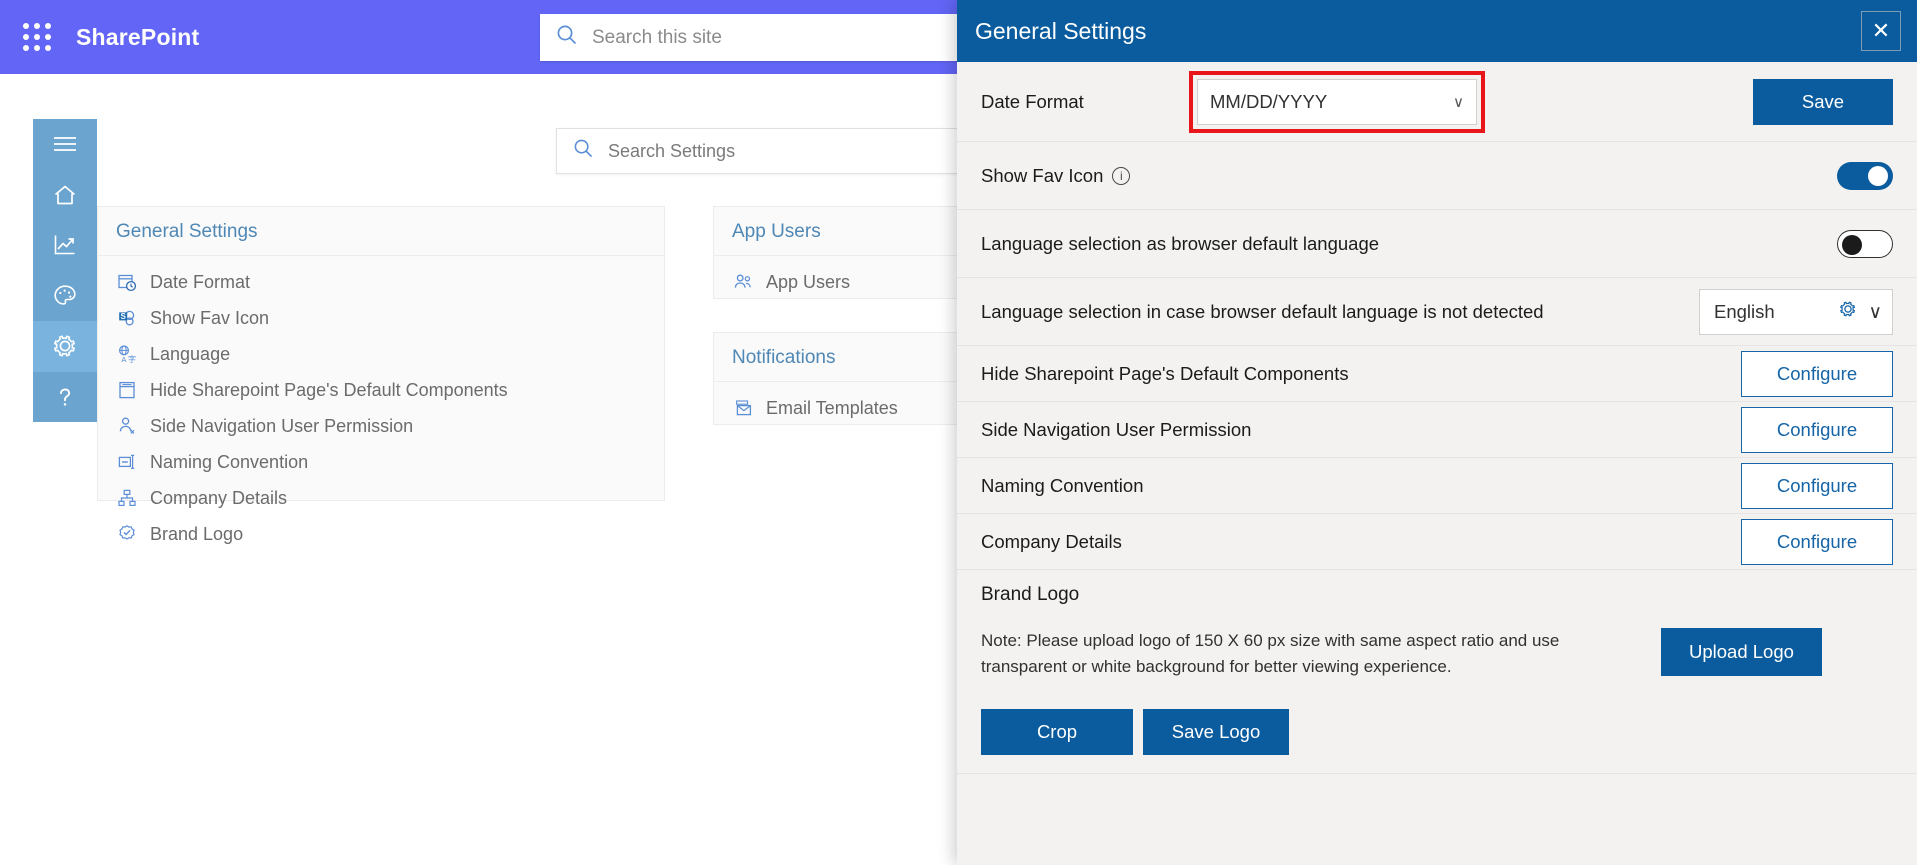  What do you see at coordinates (381, 282) in the screenshot?
I see `settings-item-date-format: Date Format` at bounding box center [381, 282].